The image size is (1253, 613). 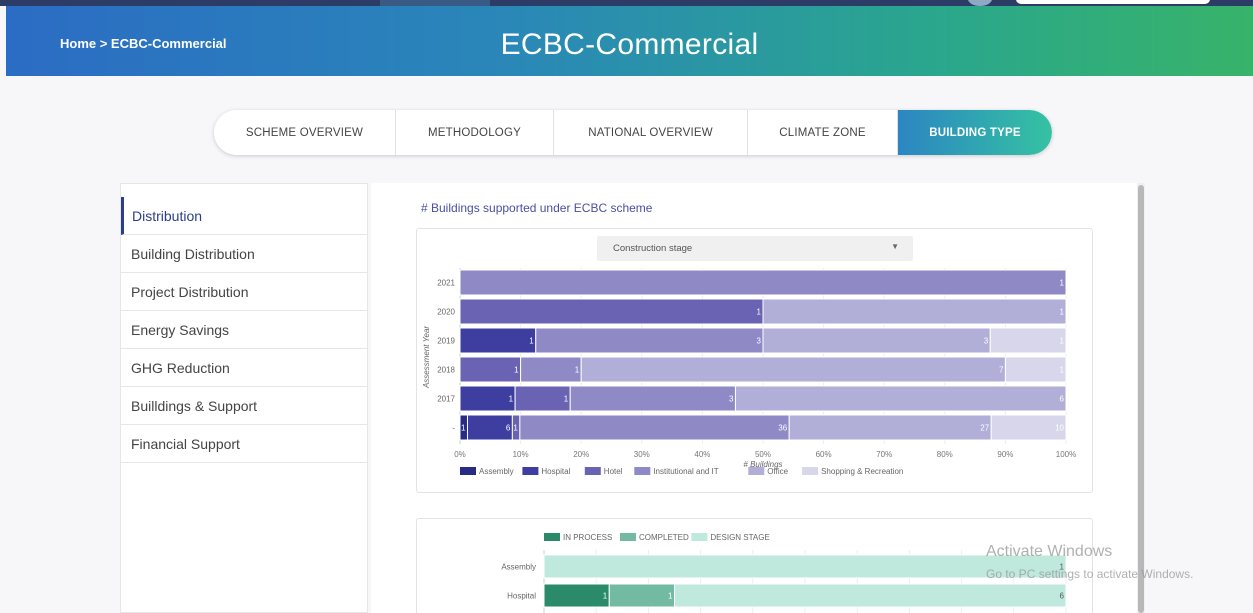 I want to click on bar-data-label: 7, so click(x=1001, y=370).